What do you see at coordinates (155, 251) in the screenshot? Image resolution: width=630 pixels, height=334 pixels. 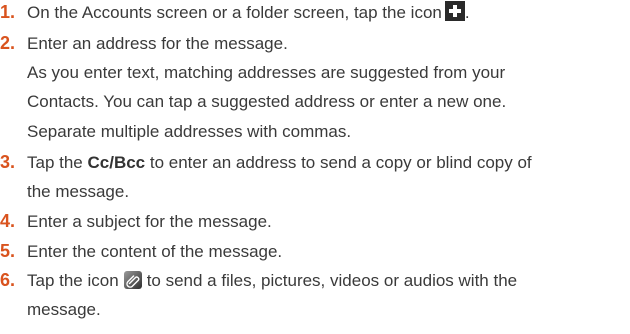 I see `step-text: Enter the content of the message.` at bounding box center [155, 251].